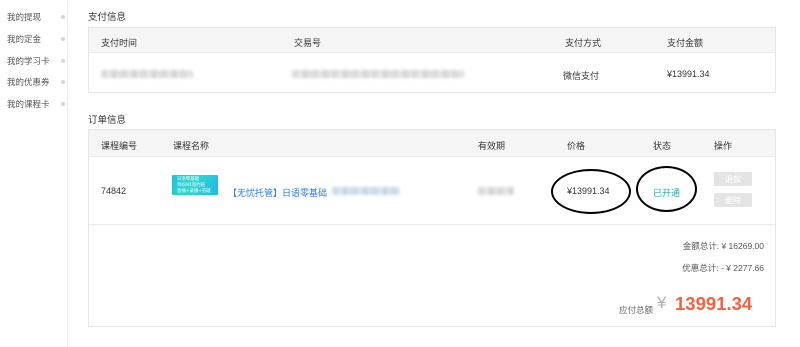 The width and height of the screenshot is (800, 347). What do you see at coordinates (119, 43) in the screenshot?
I see `header-pay-time: 支付时间` at bounding box center [119, 43].